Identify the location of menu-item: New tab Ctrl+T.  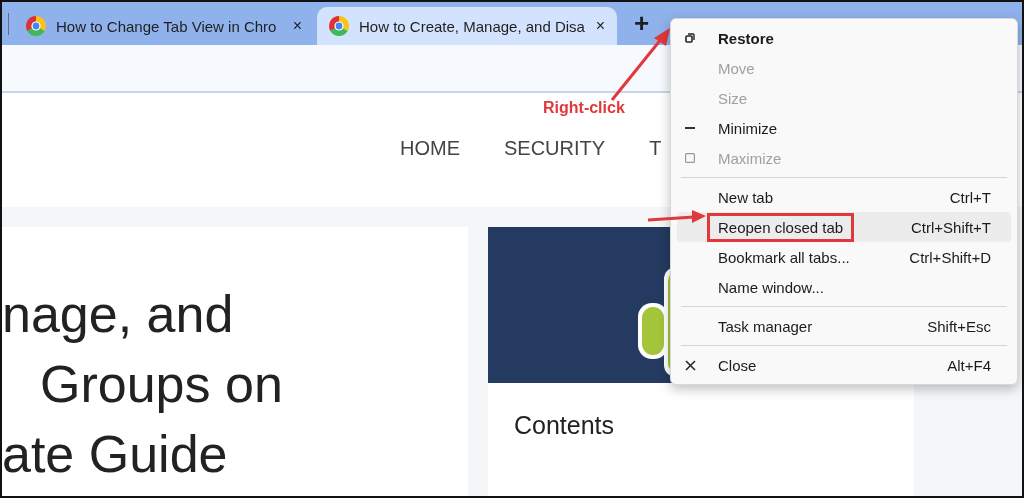
(844, 197).